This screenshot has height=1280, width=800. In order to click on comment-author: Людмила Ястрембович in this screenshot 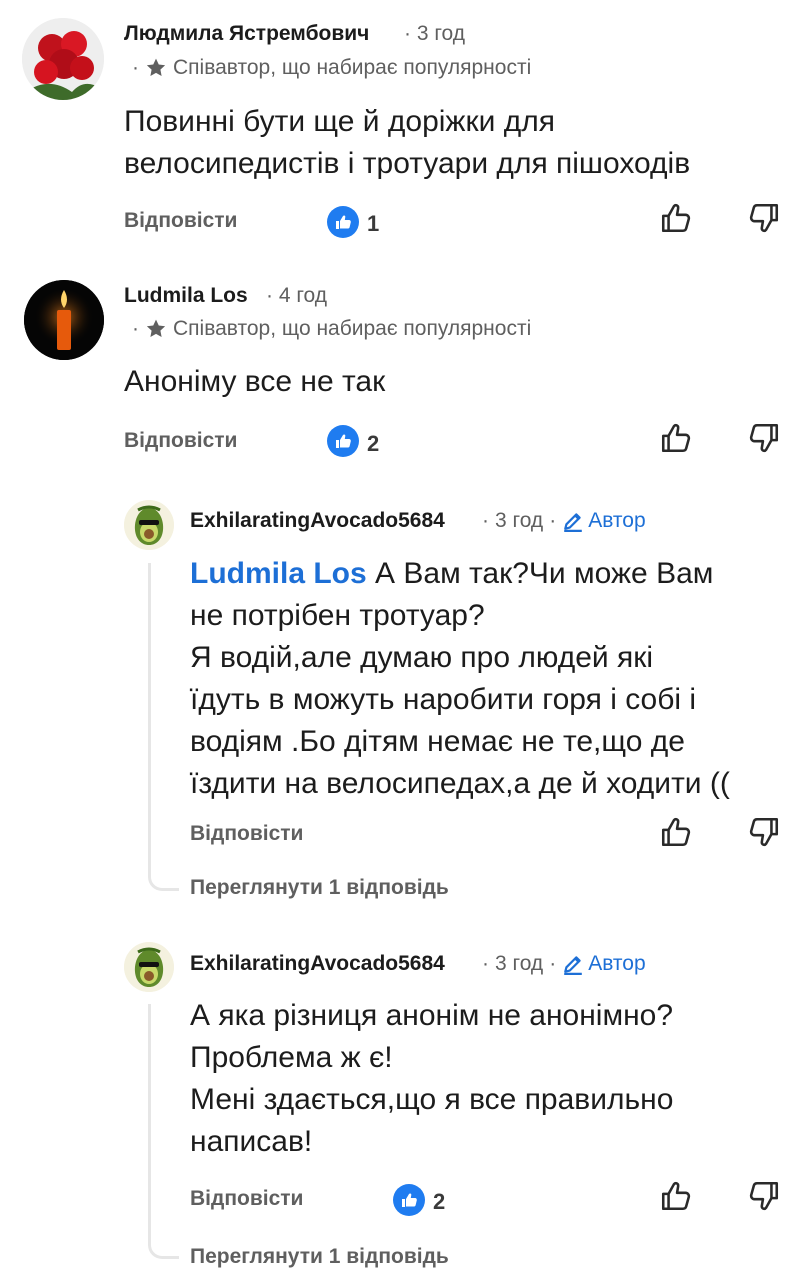, I will do `click(246, 34)`.